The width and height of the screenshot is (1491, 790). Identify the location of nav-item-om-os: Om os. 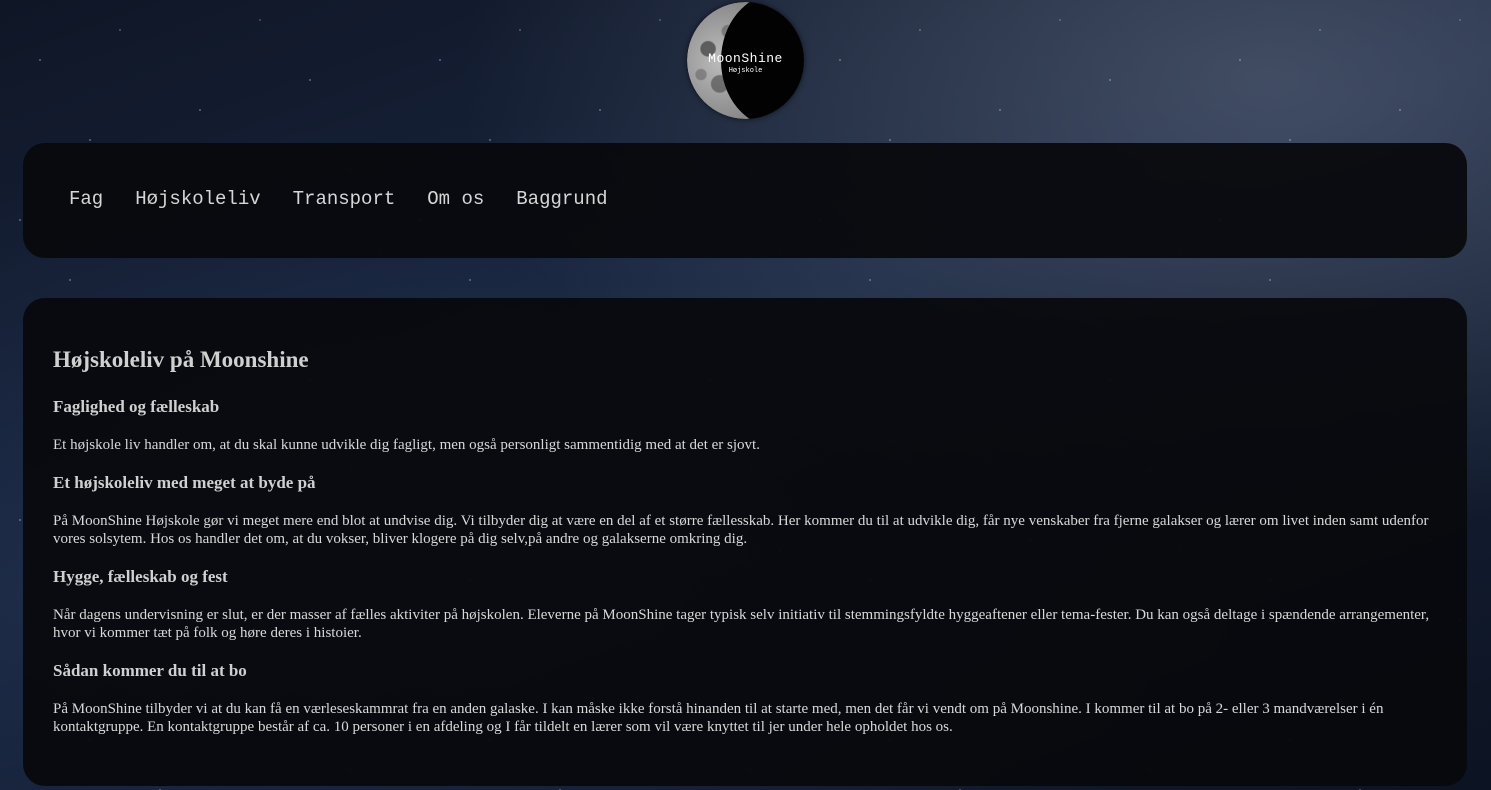
(455, 199).